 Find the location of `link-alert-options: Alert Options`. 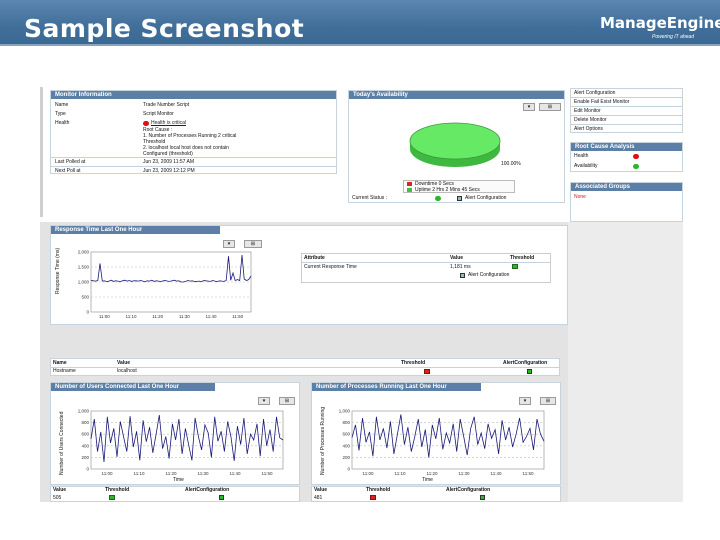

link-alert-options: Alert Options is located at coordinates (588, 129).